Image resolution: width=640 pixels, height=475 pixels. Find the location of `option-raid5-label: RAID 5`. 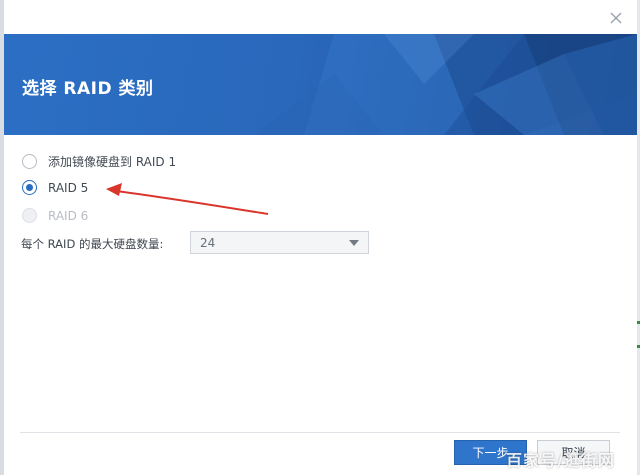

option-raid5-label: RAID 5 is located at coordinates (68, 187).